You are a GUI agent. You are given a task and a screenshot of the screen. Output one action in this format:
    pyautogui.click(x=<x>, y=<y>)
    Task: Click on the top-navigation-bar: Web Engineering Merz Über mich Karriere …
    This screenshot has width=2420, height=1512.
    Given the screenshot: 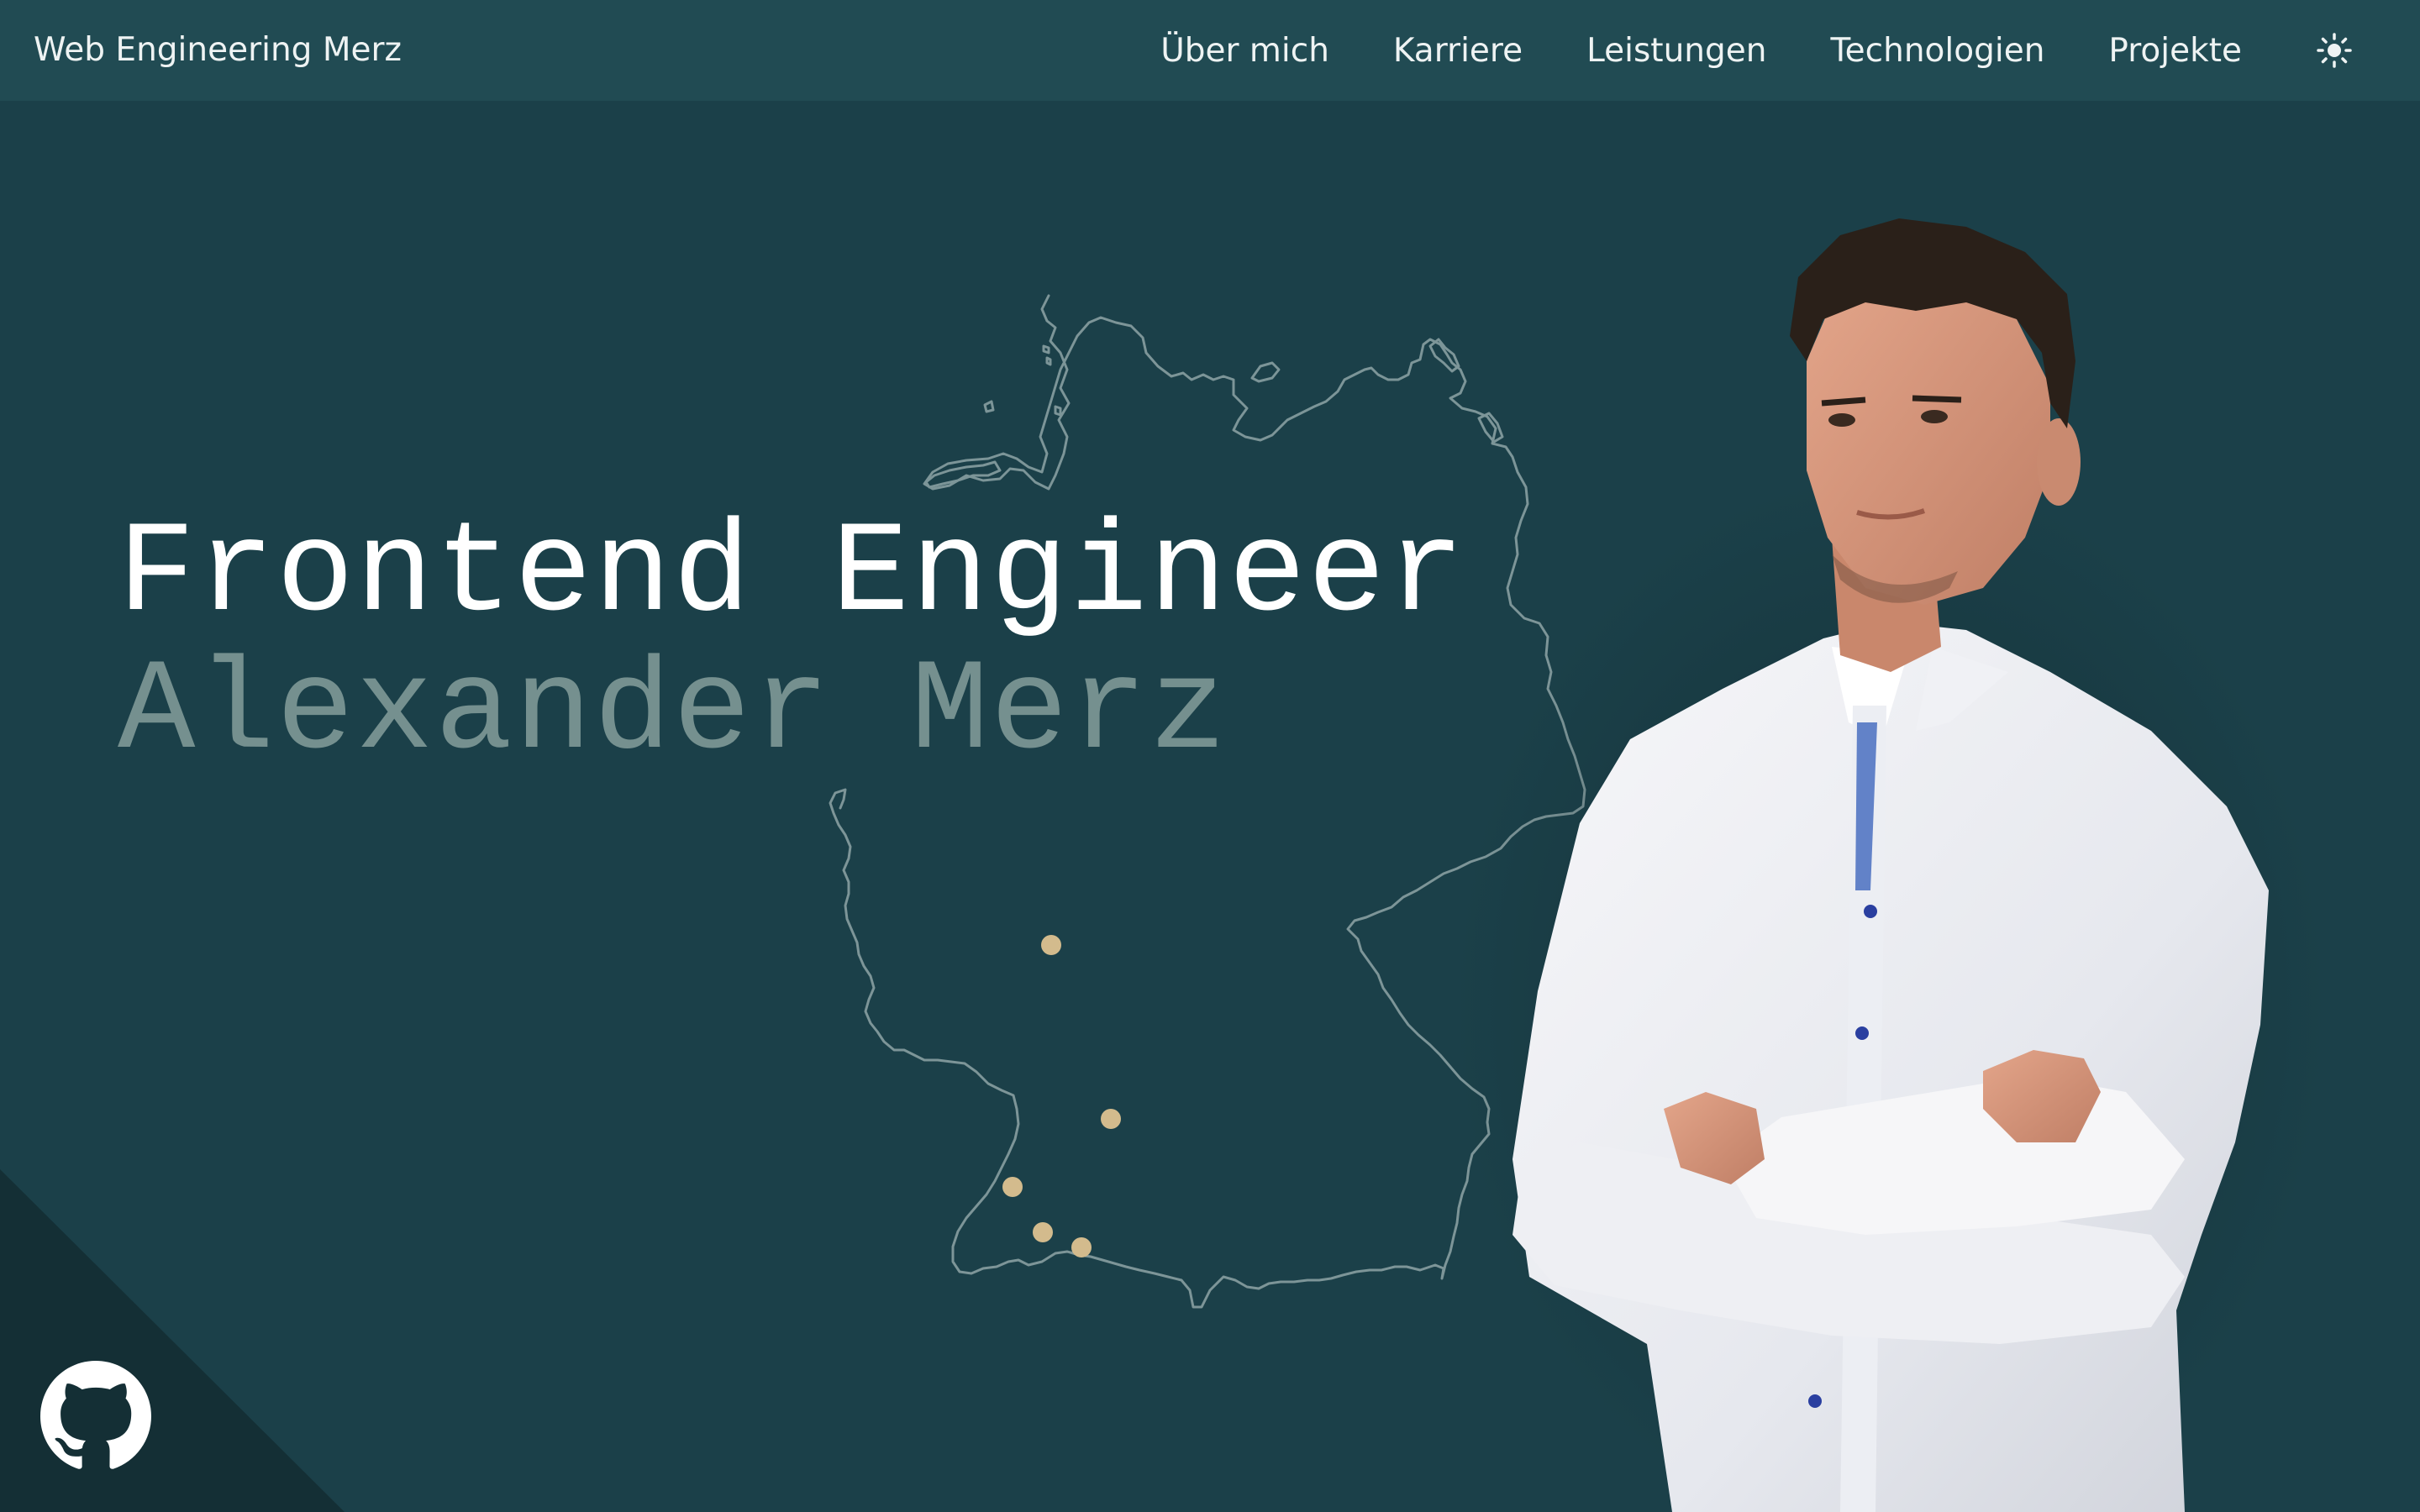 What is the action you would take?
    pyautogui.click(x=1210, y=50)
    